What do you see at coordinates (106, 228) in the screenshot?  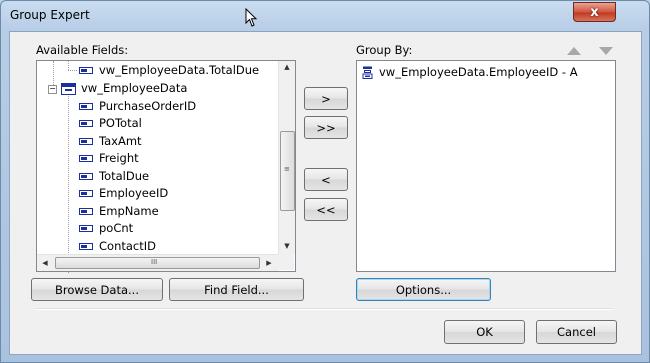 I see `tree-item-field: poCnt` at bounding box center [106, 228].